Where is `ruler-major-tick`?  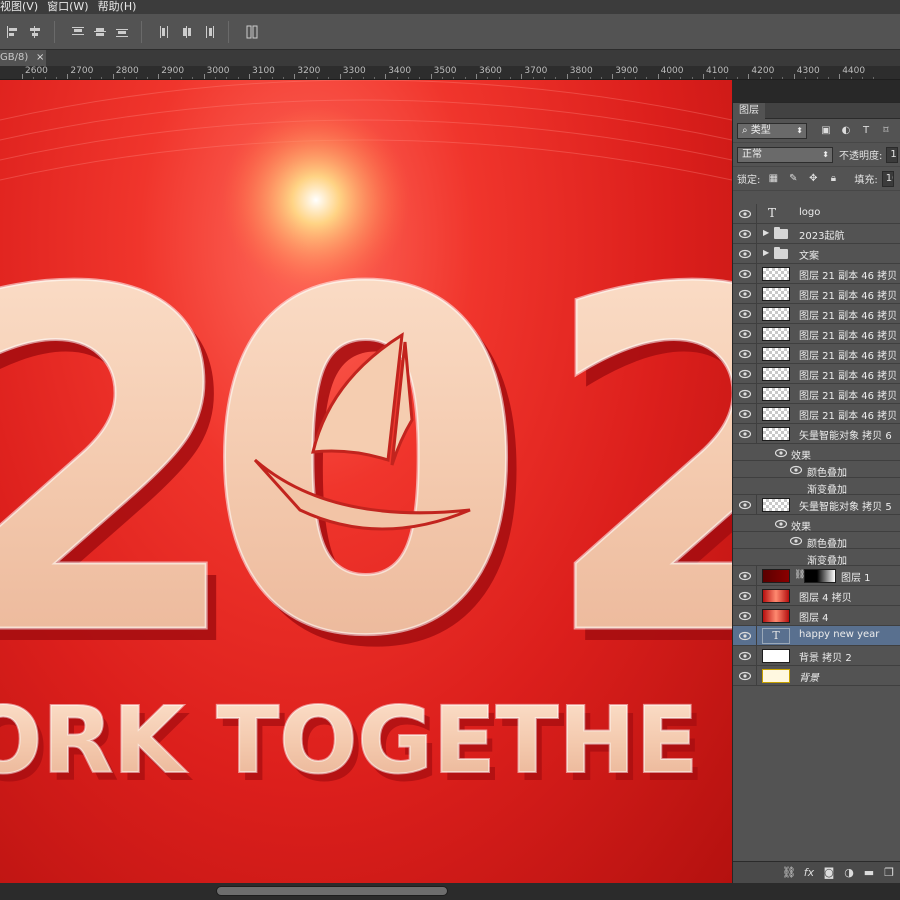
ruler-major-tick is located at coordinates (794, 76).